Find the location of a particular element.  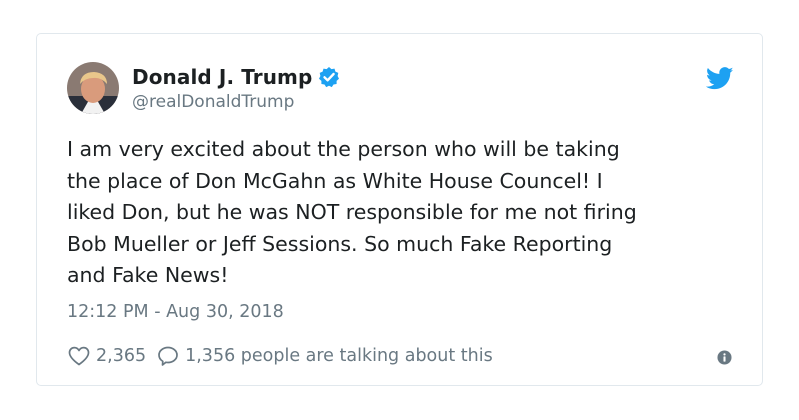

speech-bubble-icon is located at coordinates (168, 356).